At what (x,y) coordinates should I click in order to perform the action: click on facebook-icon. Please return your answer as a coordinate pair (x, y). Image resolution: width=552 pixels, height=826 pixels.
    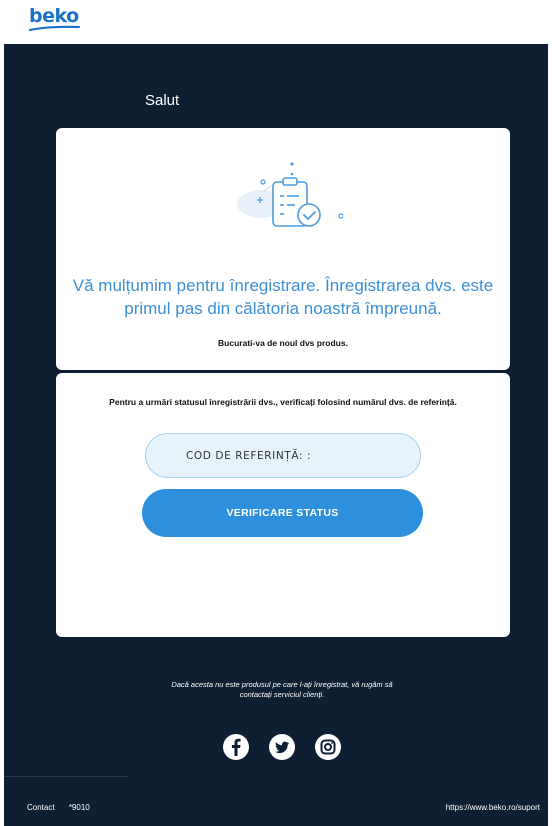
    Looking at the image, I should click on (236, 747).